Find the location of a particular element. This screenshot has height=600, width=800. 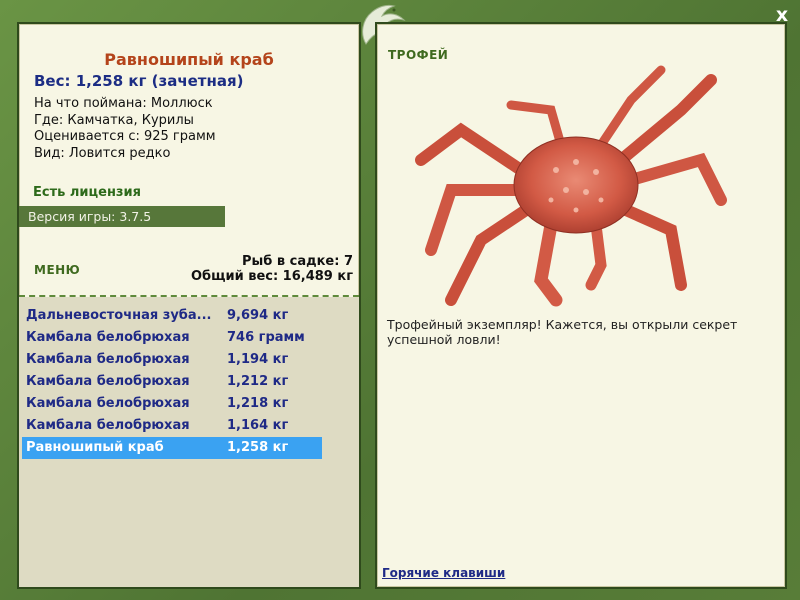

cage-stats: Рыб в садке: 7 Общий вес: 16,489 кг is located at coordinates (272, 269).